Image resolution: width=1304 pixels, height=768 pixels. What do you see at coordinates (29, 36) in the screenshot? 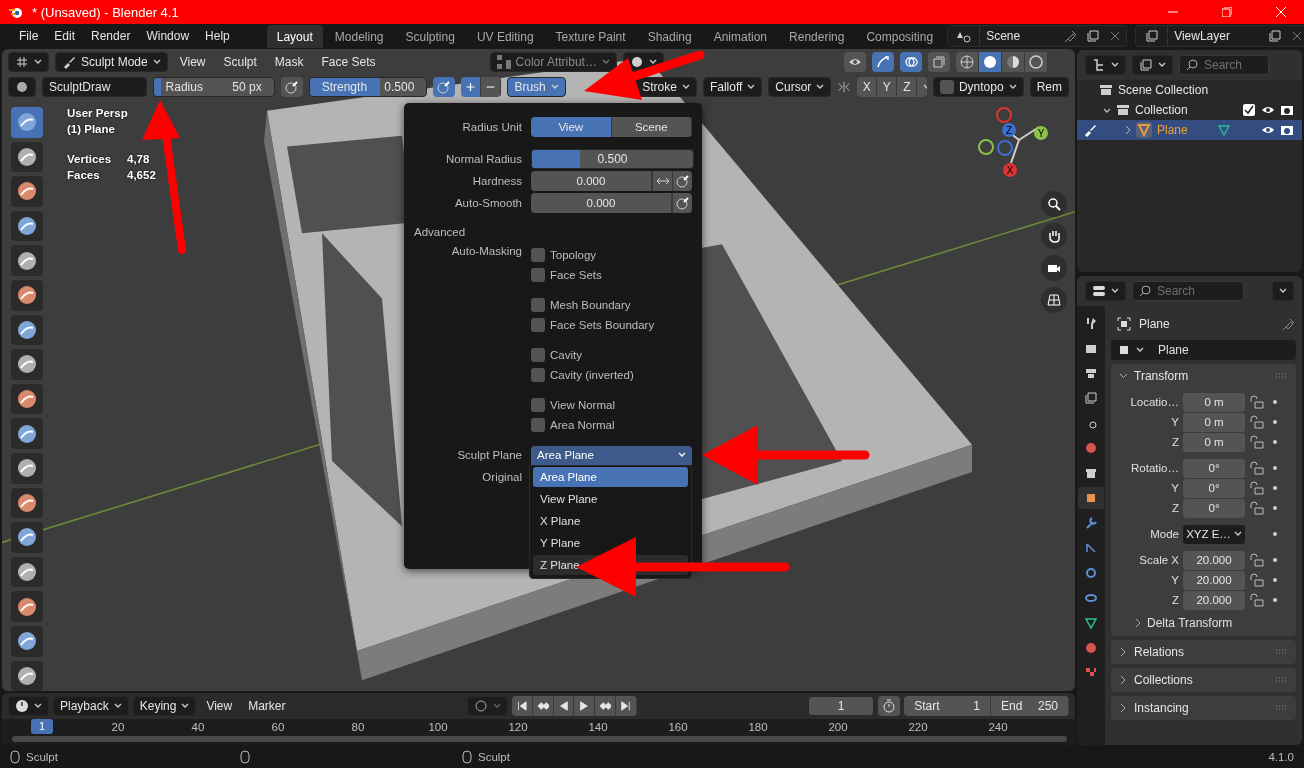
I see `menu-item: File` at bounding box center [29, 36].